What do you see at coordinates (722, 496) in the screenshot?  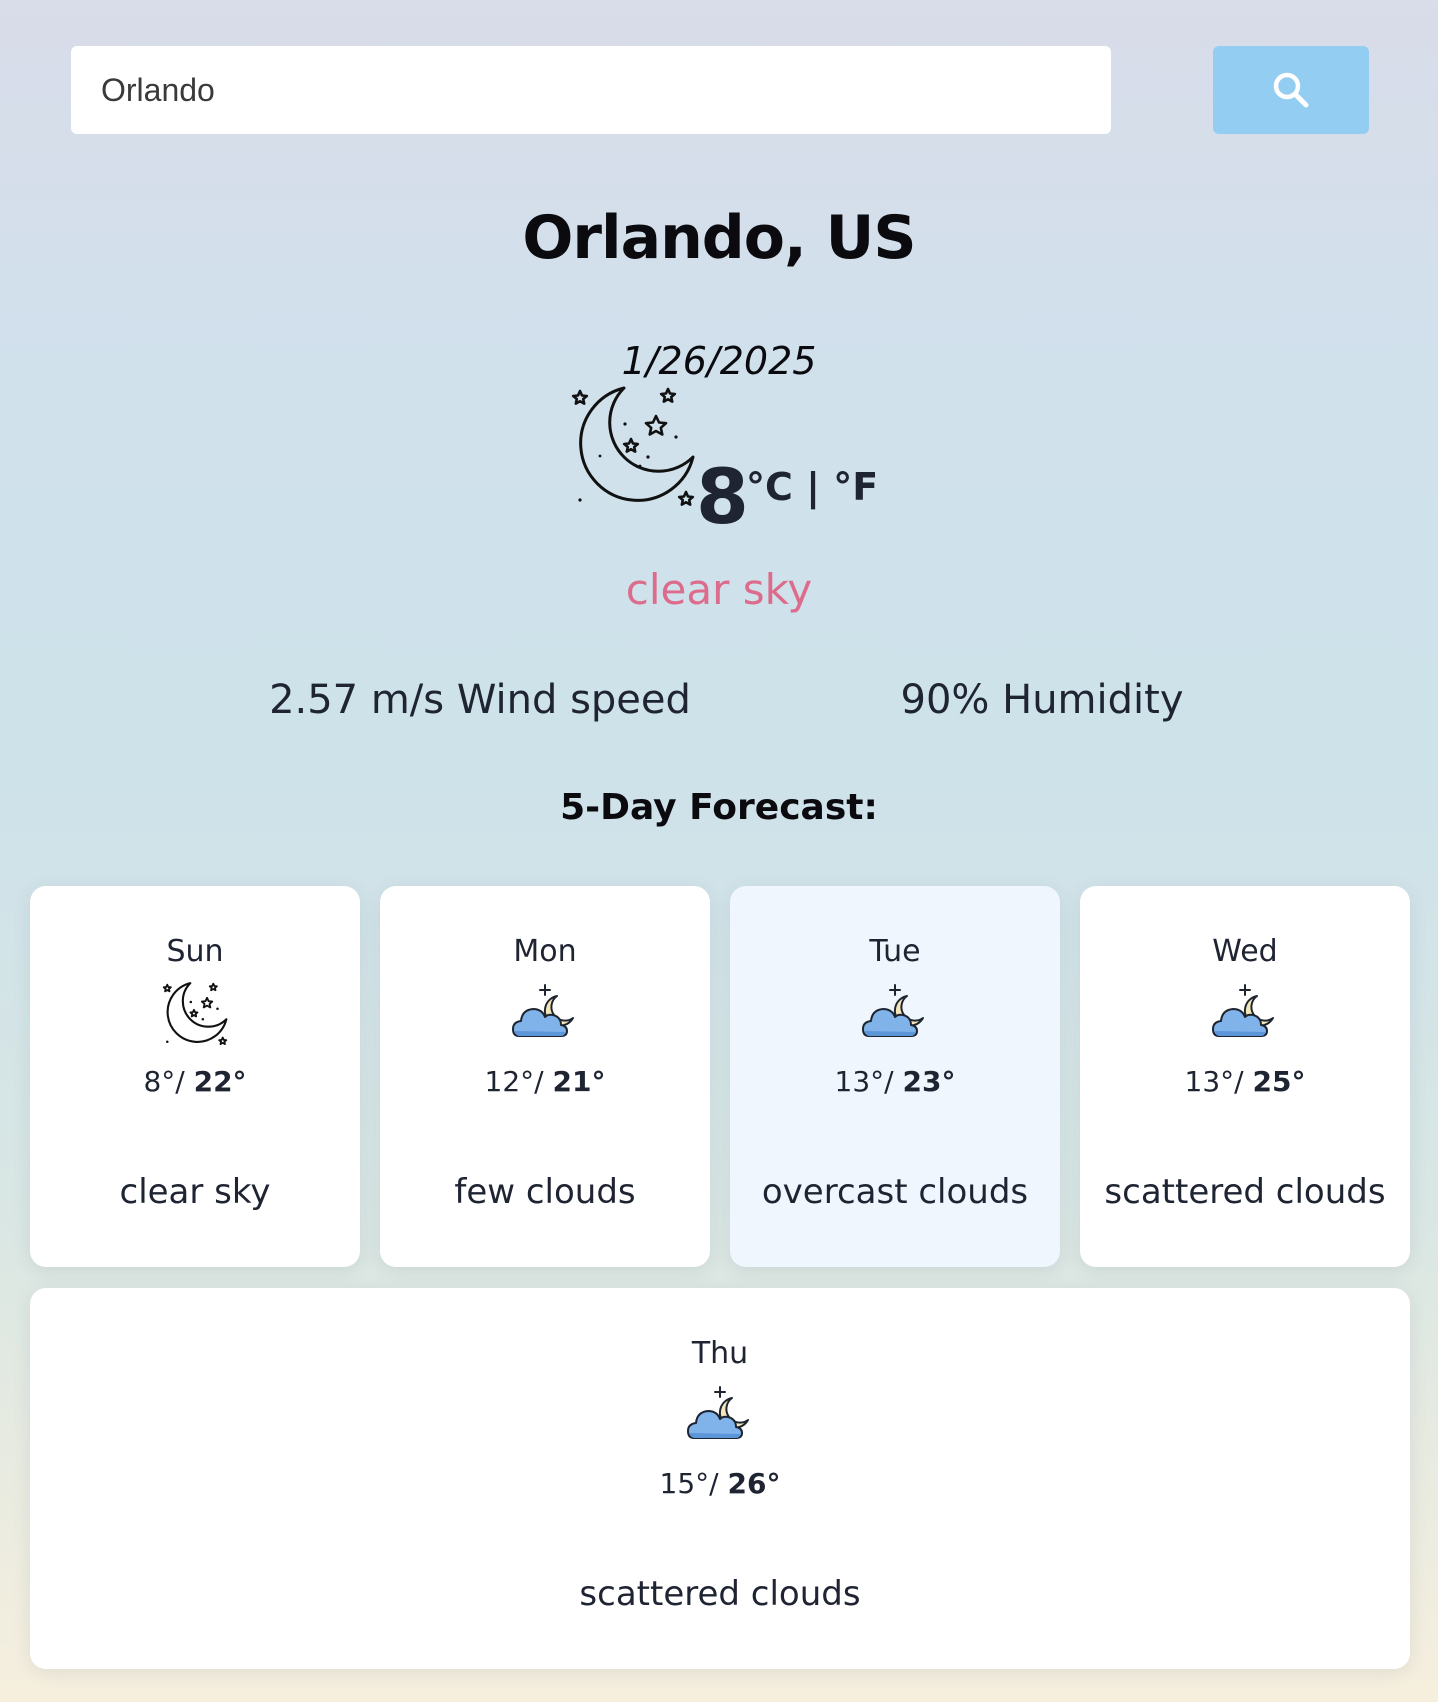 I see `current-temperature: 8` at bounding box center [722, 496].